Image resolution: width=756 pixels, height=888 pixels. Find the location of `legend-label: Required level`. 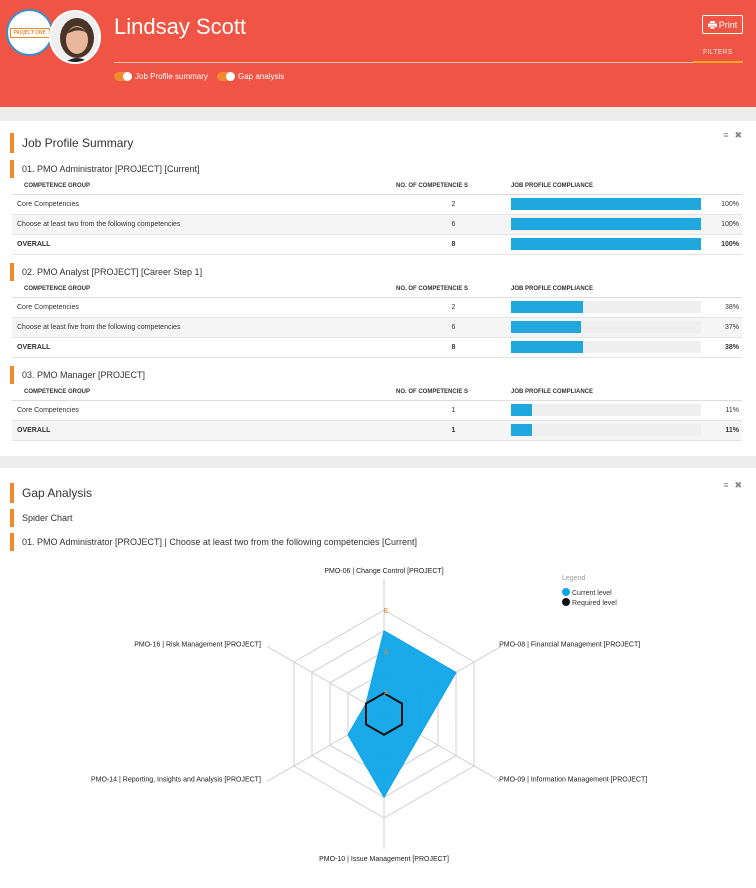

legend-label: Required level is located at coordinates (594, 603).